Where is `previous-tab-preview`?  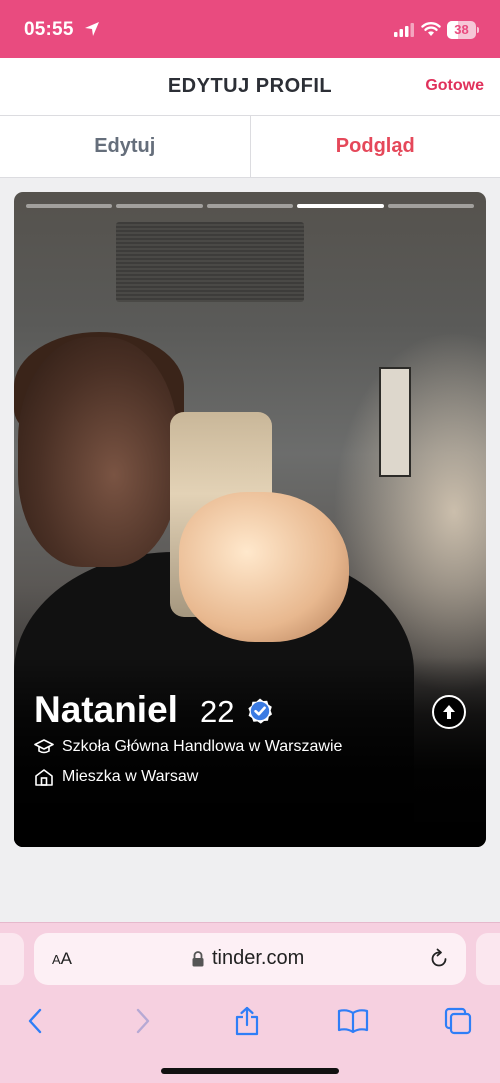 previous-tab-preview is located at coordinates (12, 959).